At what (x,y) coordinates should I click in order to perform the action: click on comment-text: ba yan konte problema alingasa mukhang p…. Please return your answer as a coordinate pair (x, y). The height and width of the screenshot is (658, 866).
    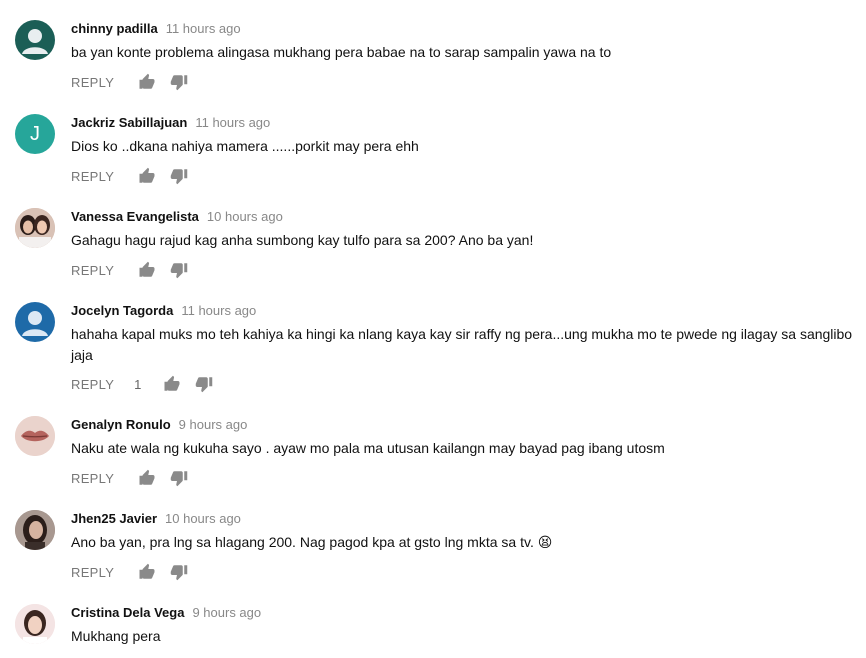
    Looking at the image, I should click on (341, 52).